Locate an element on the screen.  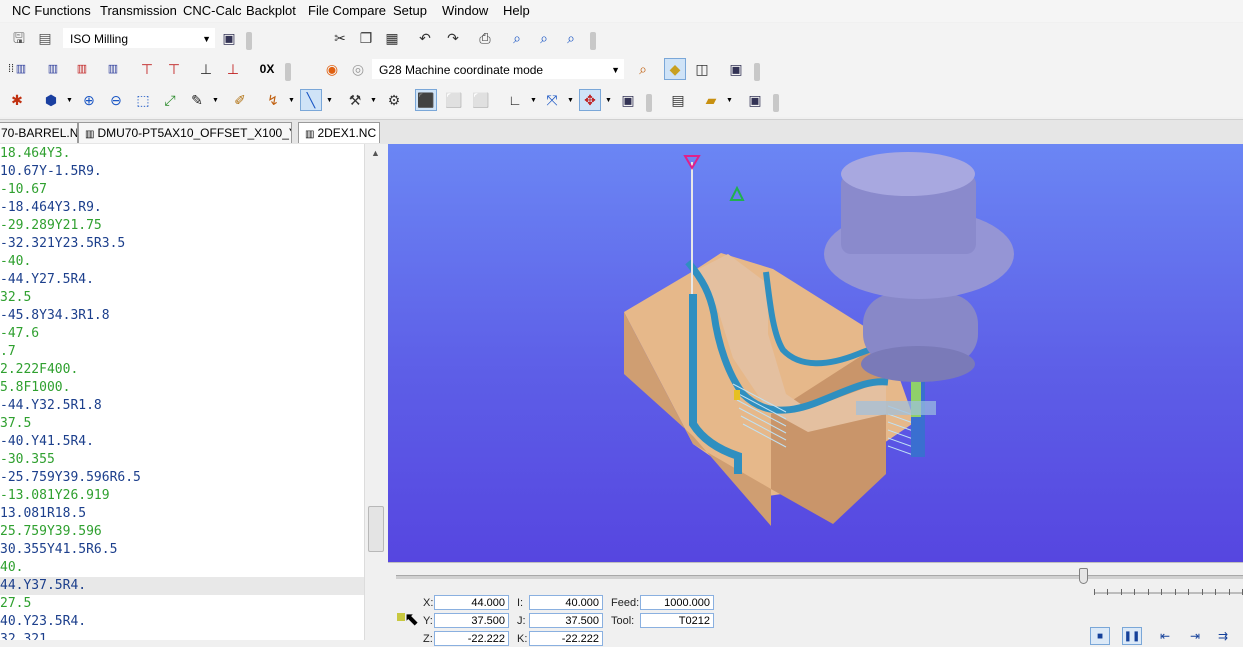
axis-icon: ∟ is located at coordinates (515, 100).